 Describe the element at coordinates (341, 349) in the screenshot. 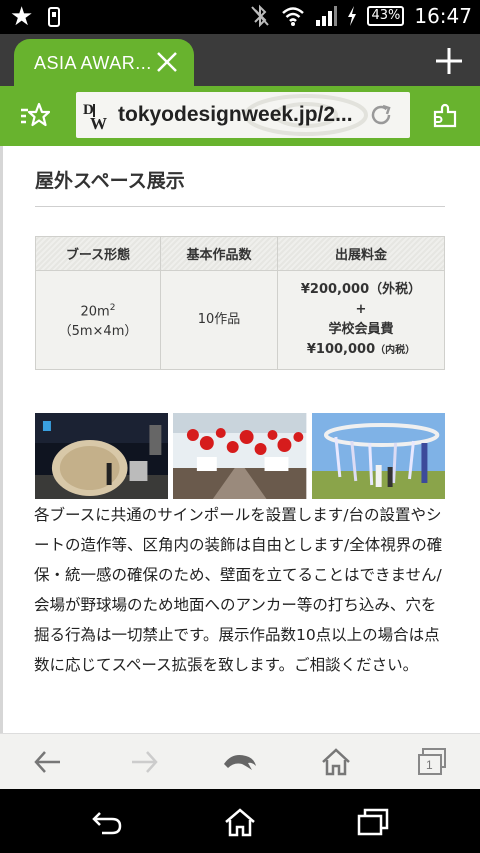

I see `fee-member-amount: ¥100,000` at that location.